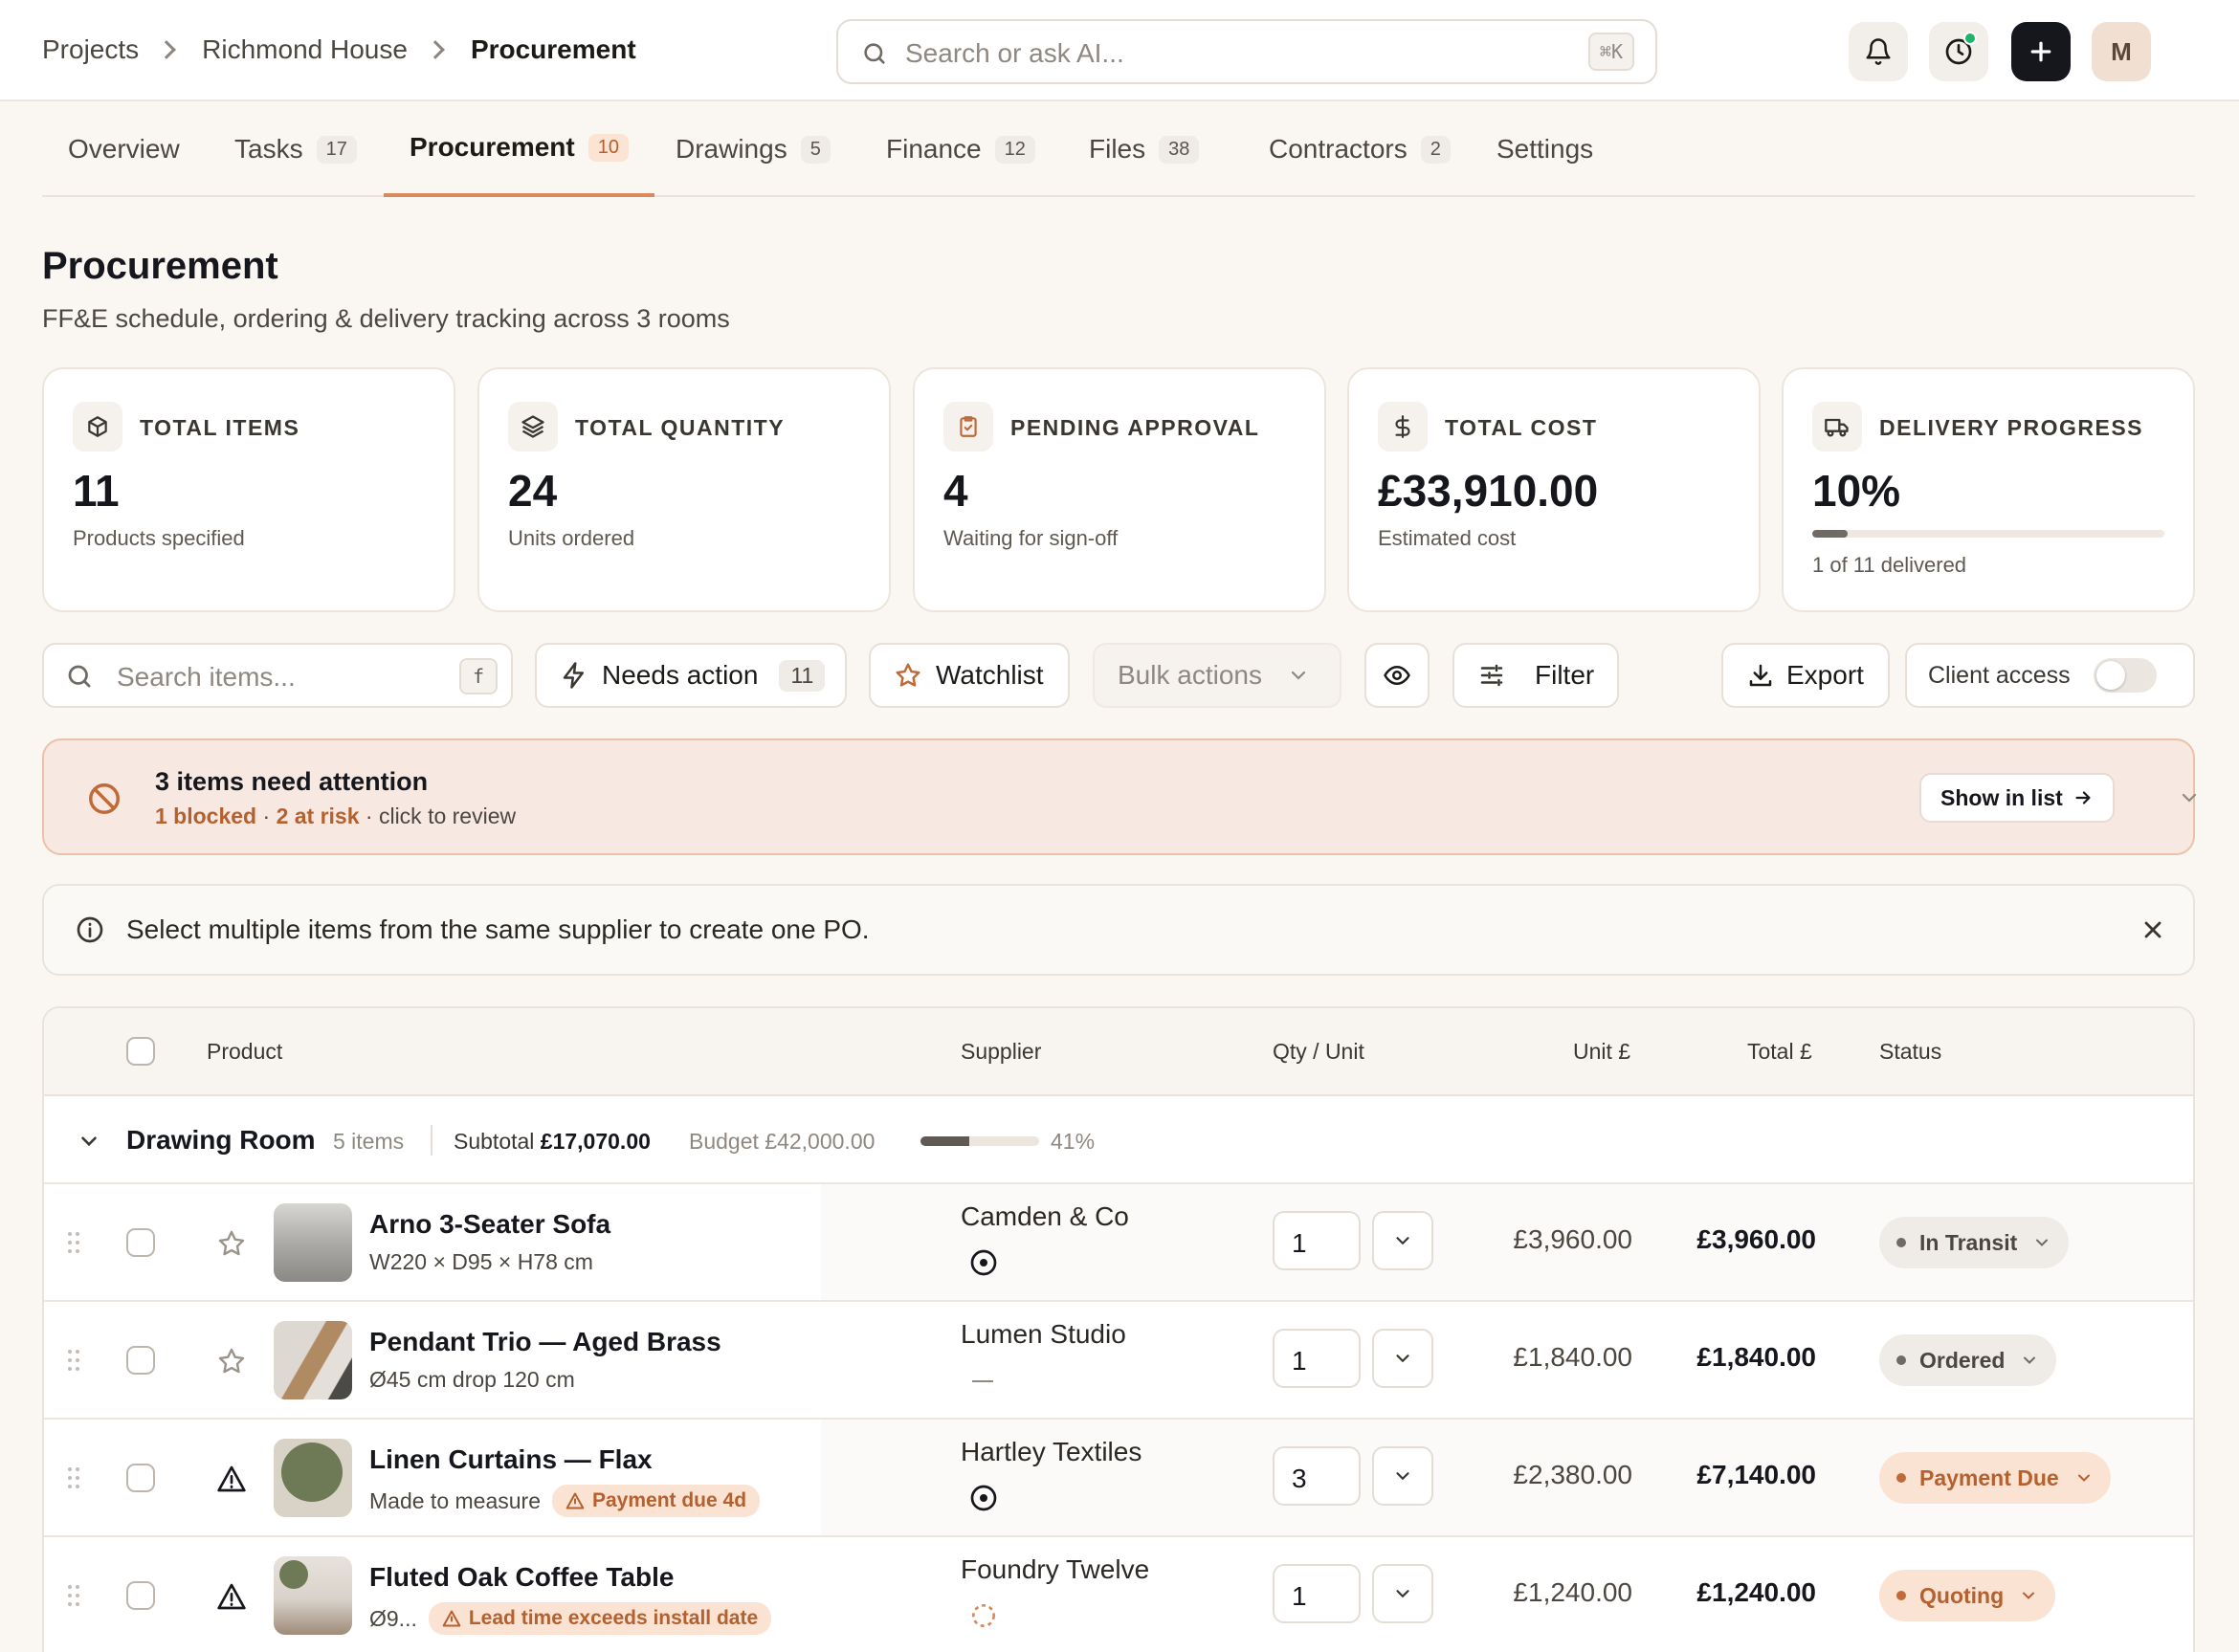 This screenshot has height=1652, width=2239. Describe the element at coordinates (545, 1342) in the screenshot. I see `product-name: Pendant Trio — Aged Brass` at that location.